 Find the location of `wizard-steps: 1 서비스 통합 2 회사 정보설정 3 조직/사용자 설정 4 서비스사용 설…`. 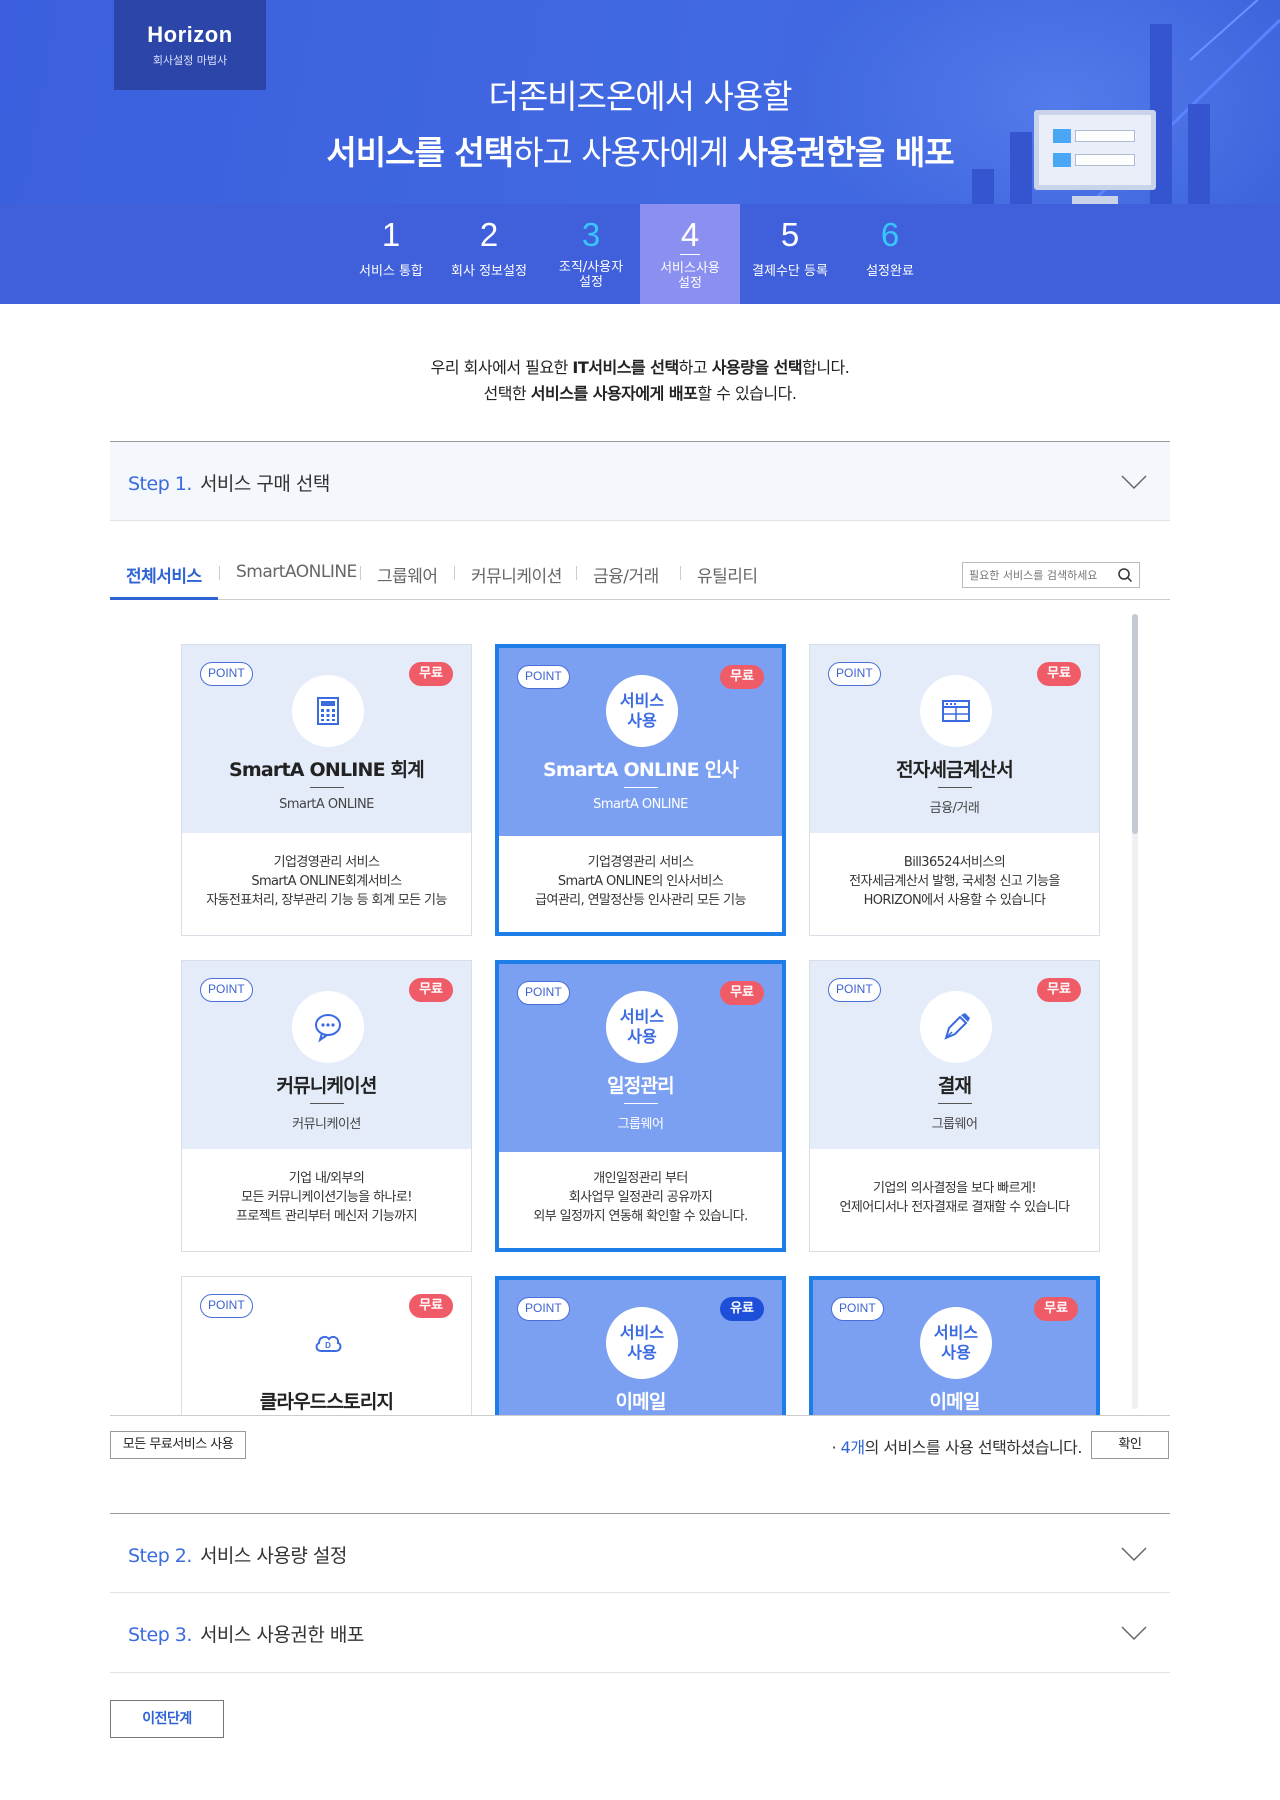

wizard-steps: 1 서비스 통합 2 회사 정보설정 3 조직/사용자 설정 4 서비스사용 설… is located at coordinates (640, 254).